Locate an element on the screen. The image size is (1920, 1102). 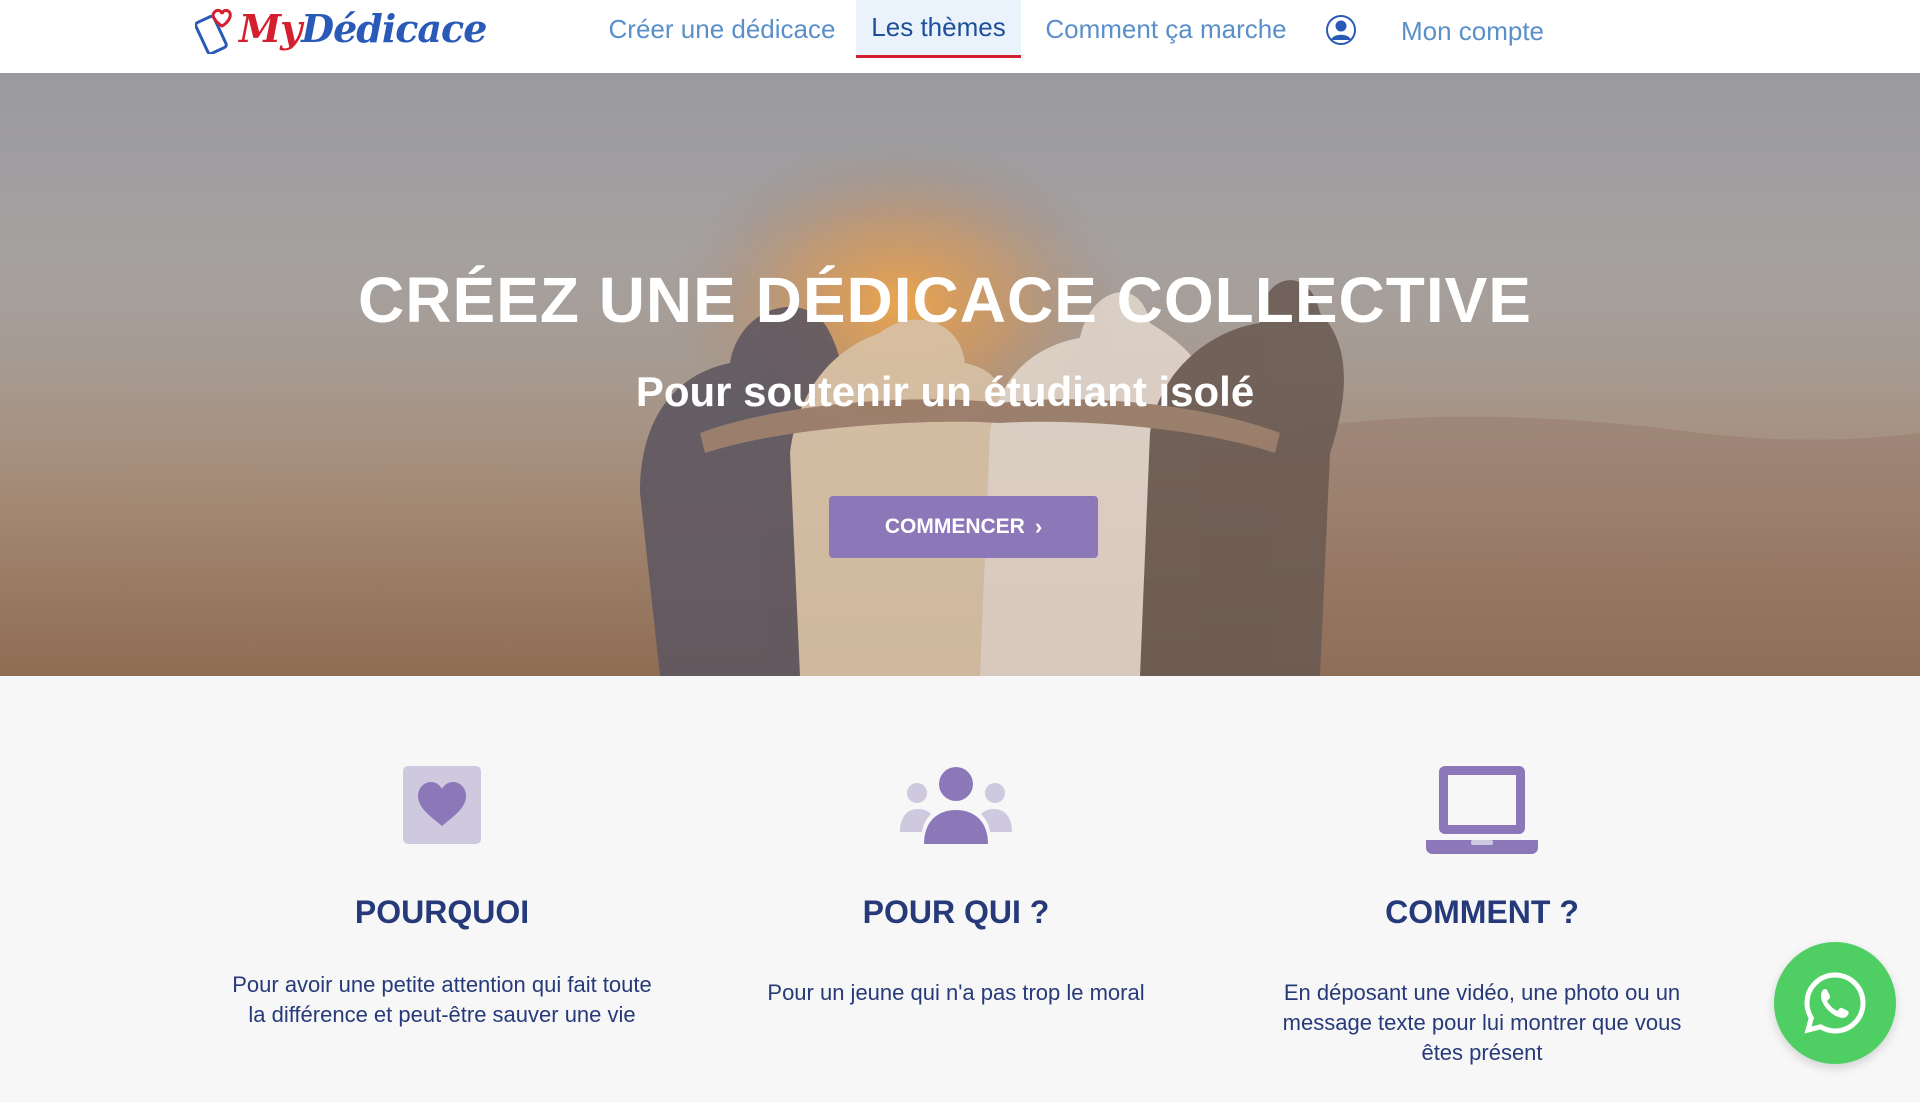
start-button: COMMENCER › is located at coordinates (963, 527).